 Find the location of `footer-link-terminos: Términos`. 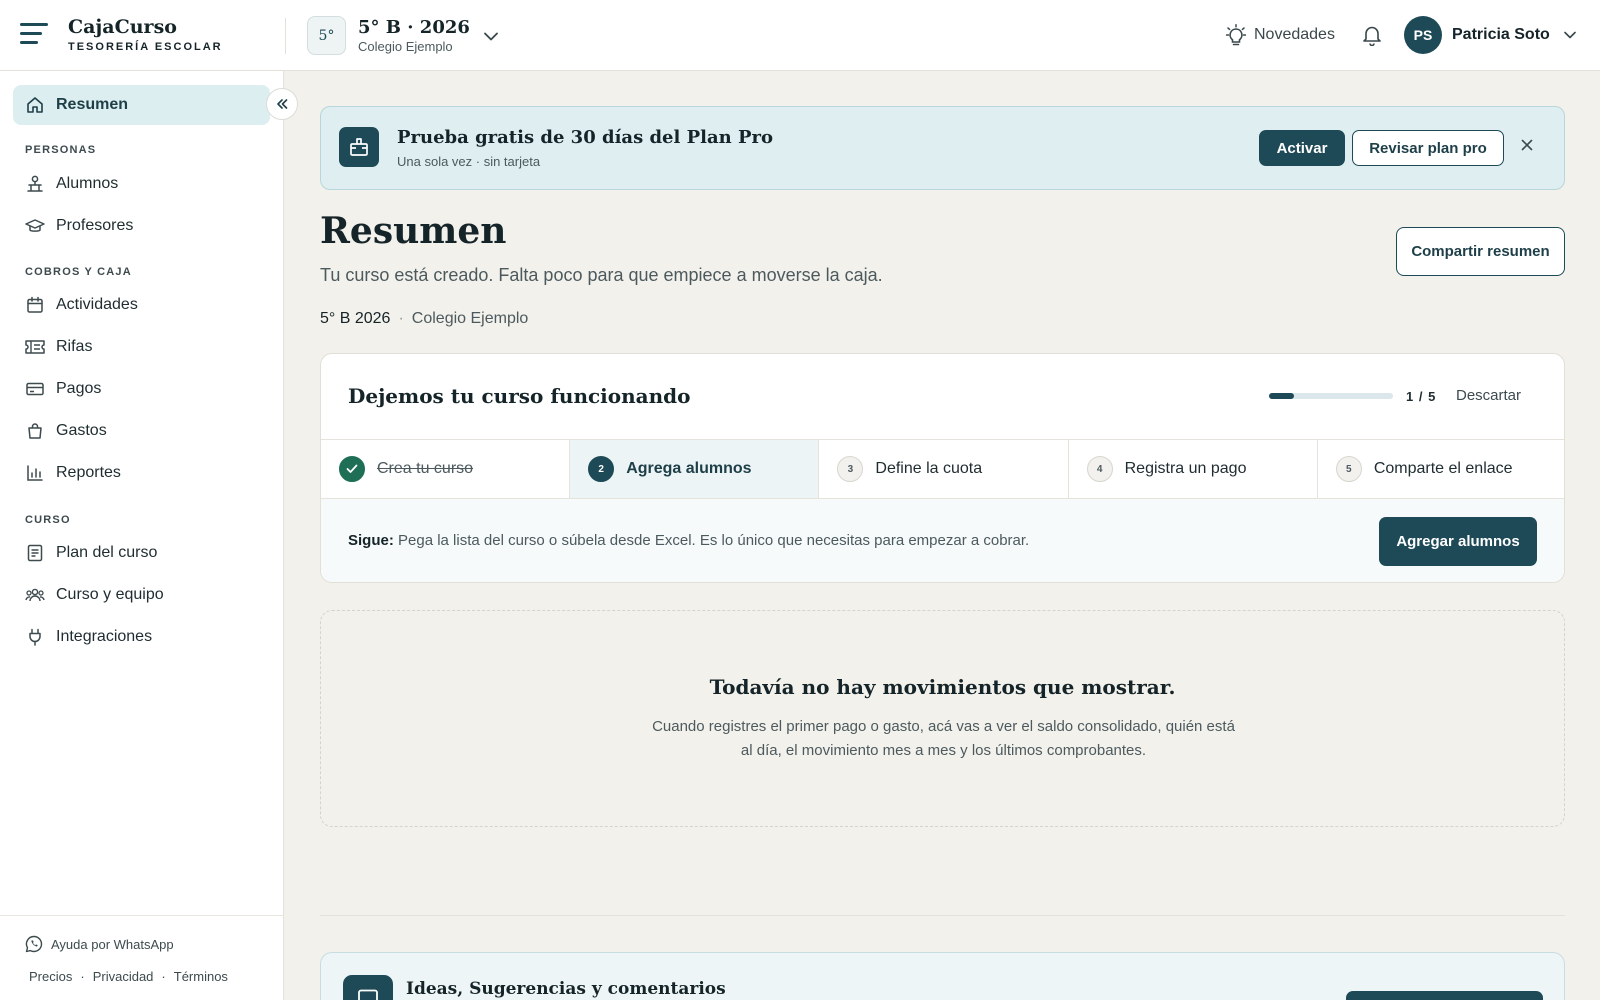

footer-link-terminos: Términos is located at coordinates (201, 976).